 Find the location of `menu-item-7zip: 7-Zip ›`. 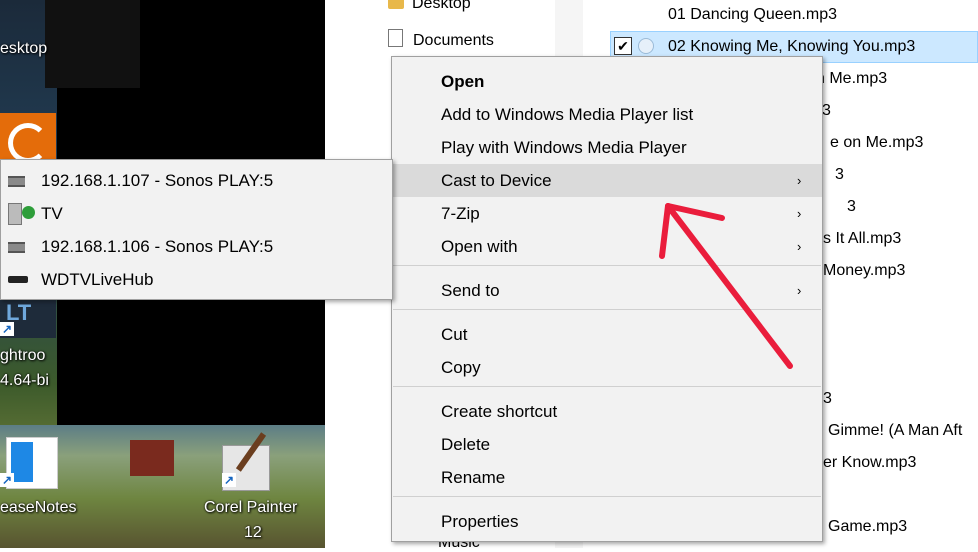

menu-item-7zip: 7-Zip › is located at coordinates (607, 213).